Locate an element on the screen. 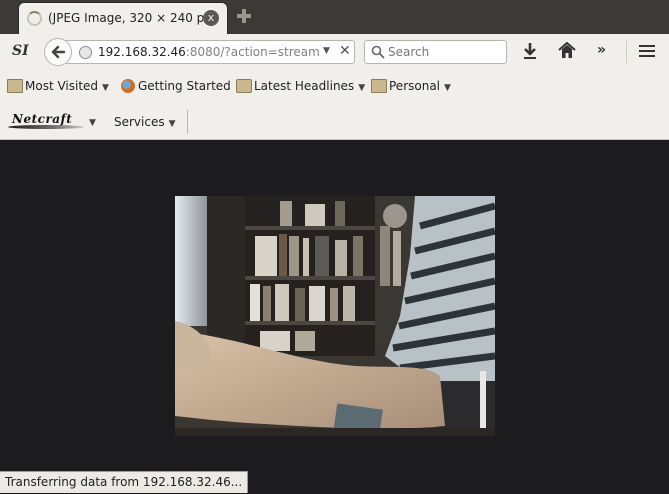  back-arrow-icon is located at coordinates (58, 52).